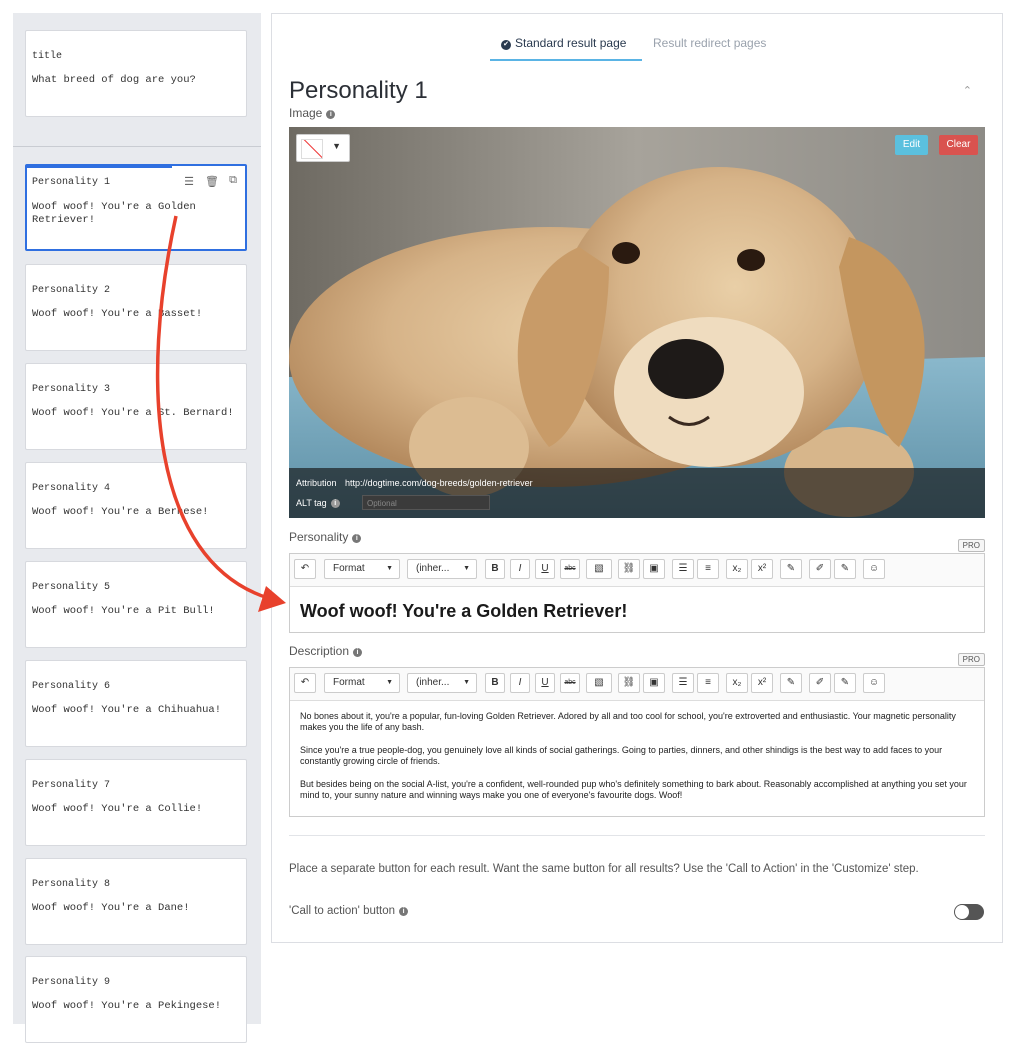 The height and width of the screenshot is (1043, 1019). Describe the element at coordinates (342, 911) in the screenshot. I see `cta-label-text: 'Call to action' button` at that location.